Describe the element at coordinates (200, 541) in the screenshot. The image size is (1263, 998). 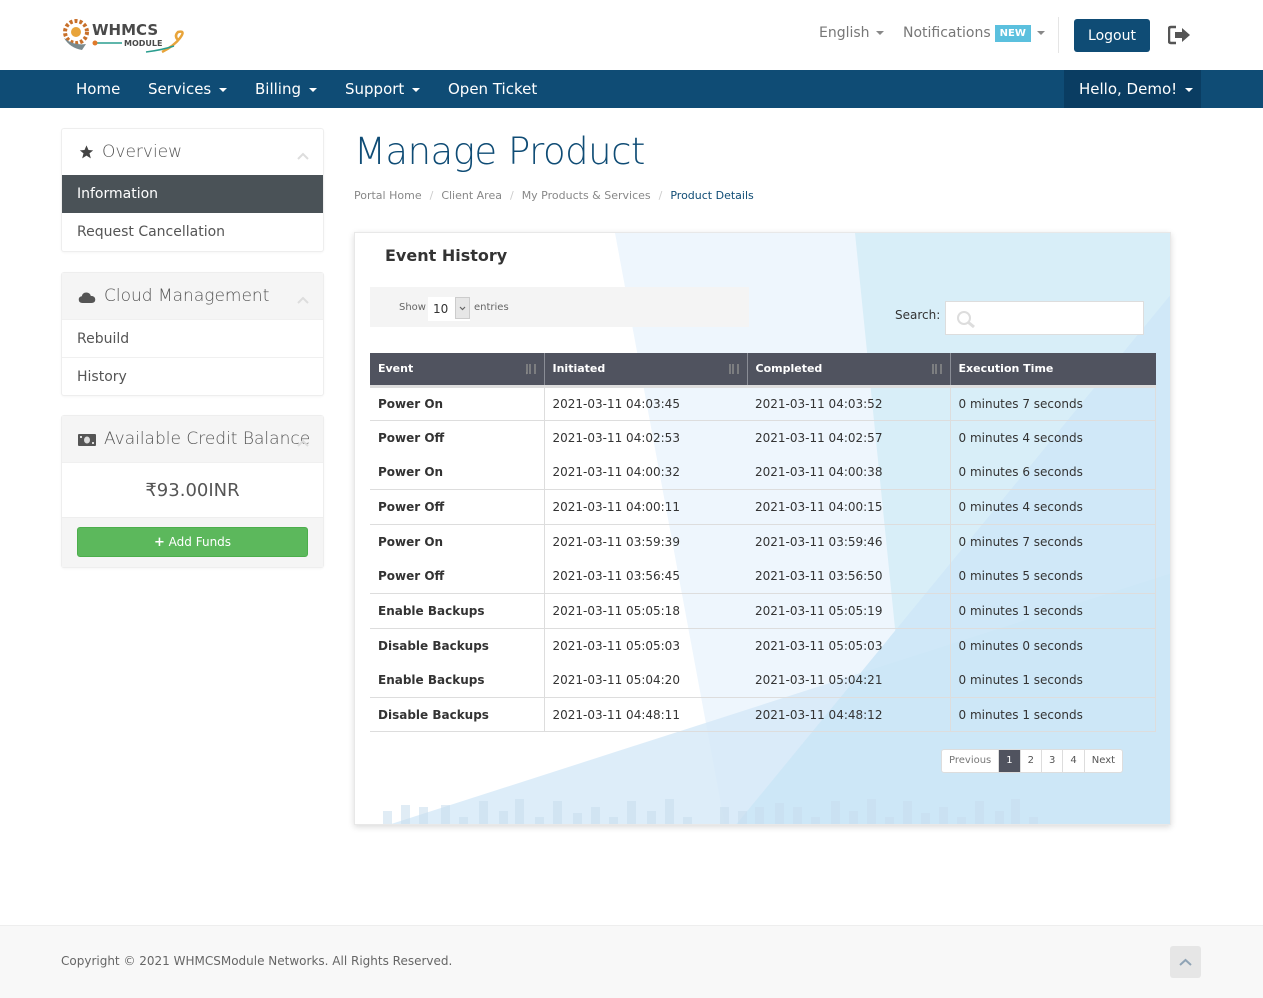
I see `add-funds-label: Add Funds` at that location.